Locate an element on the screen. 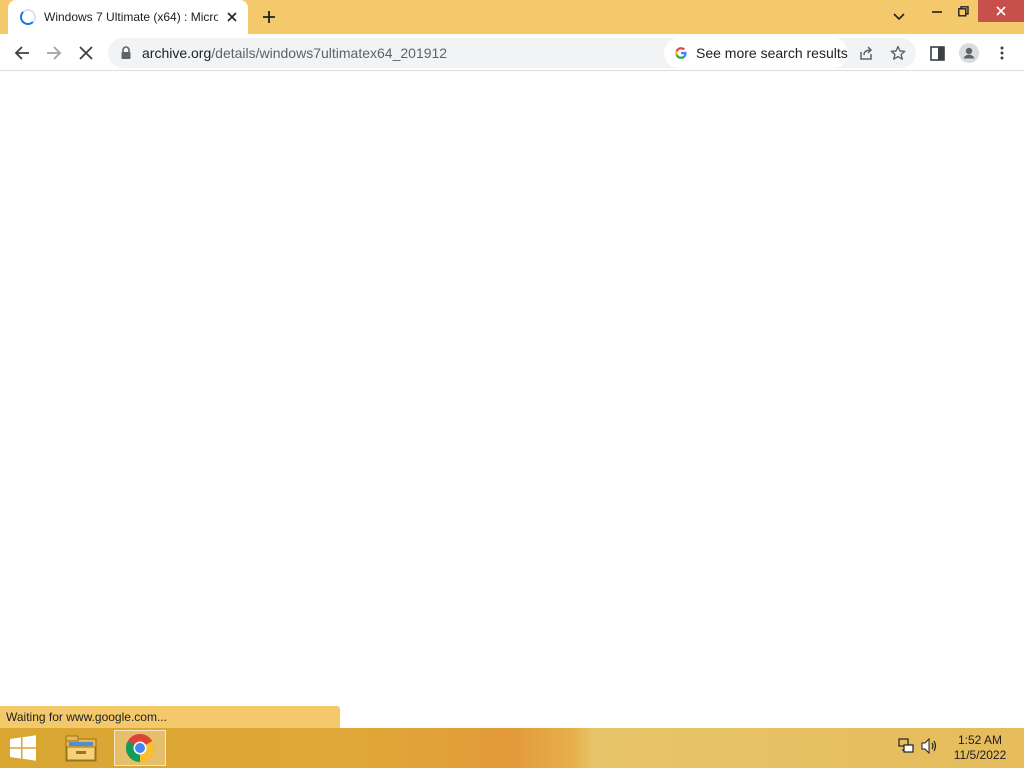  taskbar-file-explorer is located at coordinates (81, 748).